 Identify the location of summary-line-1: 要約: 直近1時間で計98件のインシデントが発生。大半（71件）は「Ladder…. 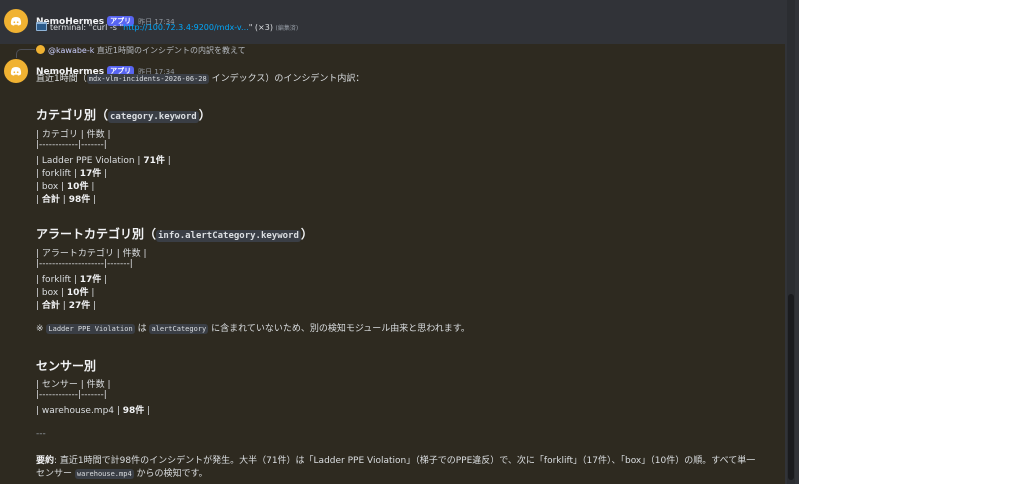
(395, 459).